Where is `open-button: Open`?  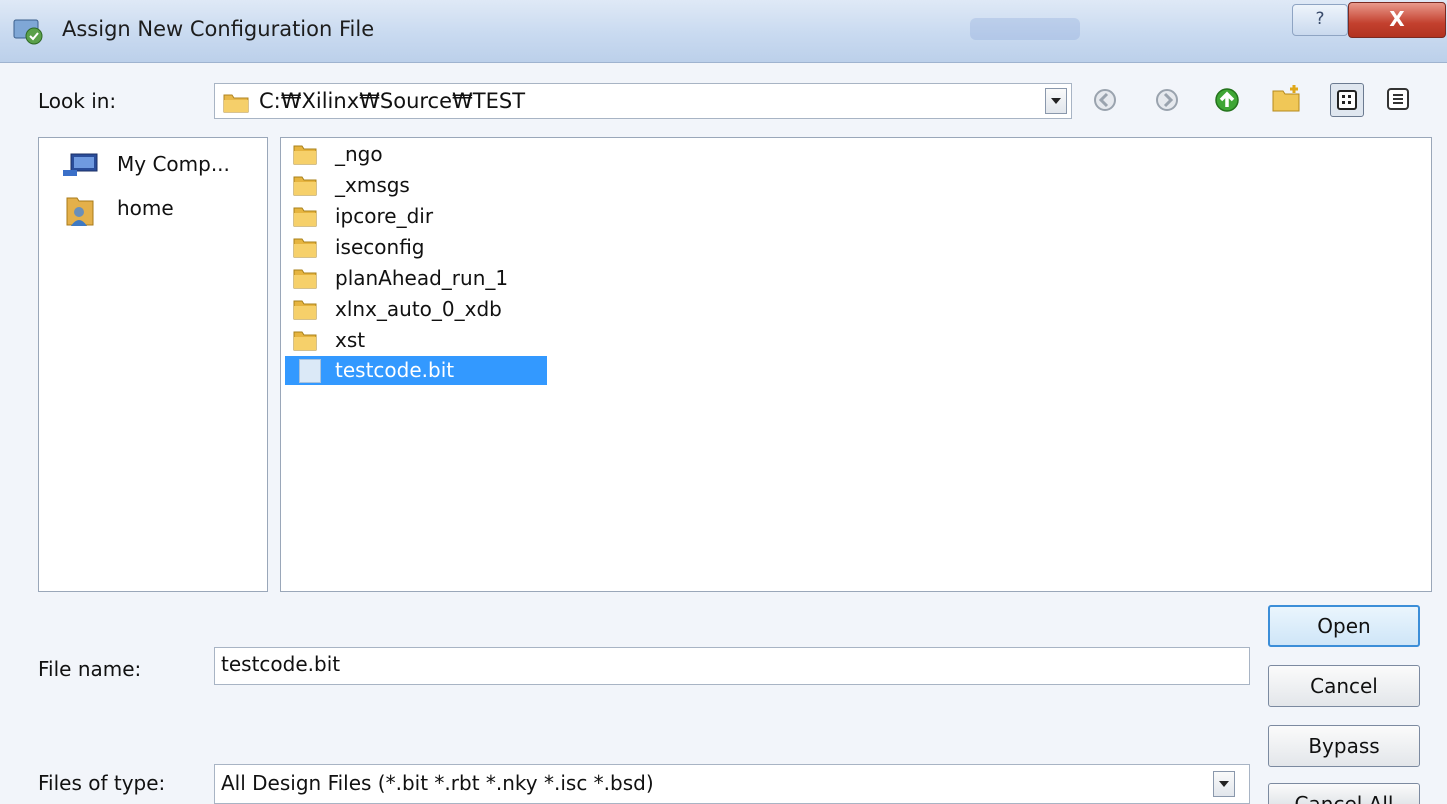
open-button: Open is located at coordinates (1344, 626).